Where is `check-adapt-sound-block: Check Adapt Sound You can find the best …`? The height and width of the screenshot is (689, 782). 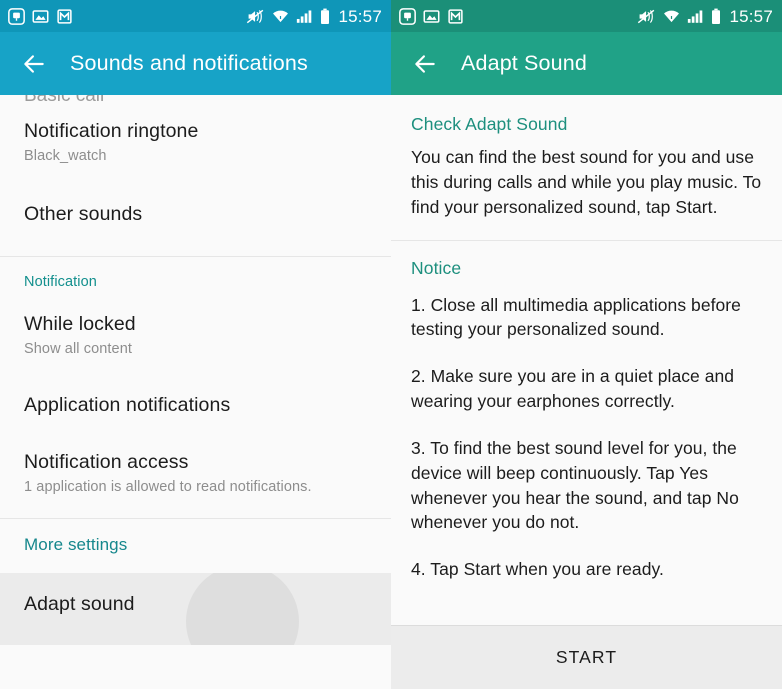
check-adapt-sound-block: Check Adapt Sound You can find the best … is located at coordinates (586, 167).